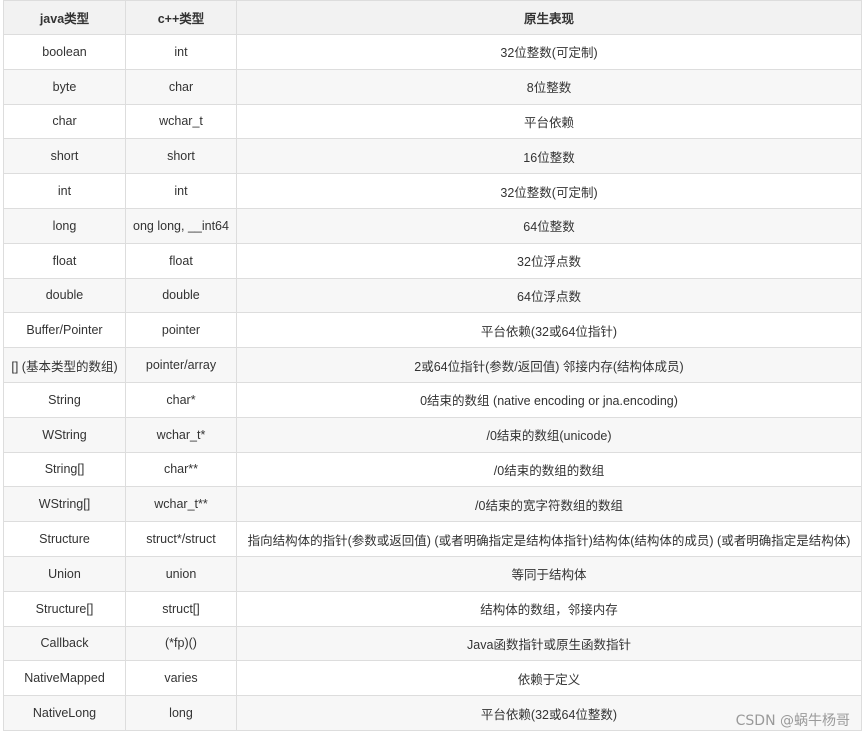 The width and height of the screenshot is (864, 738). I want to click on cell-native-representation: 等同于结构体, so click(549, 573).